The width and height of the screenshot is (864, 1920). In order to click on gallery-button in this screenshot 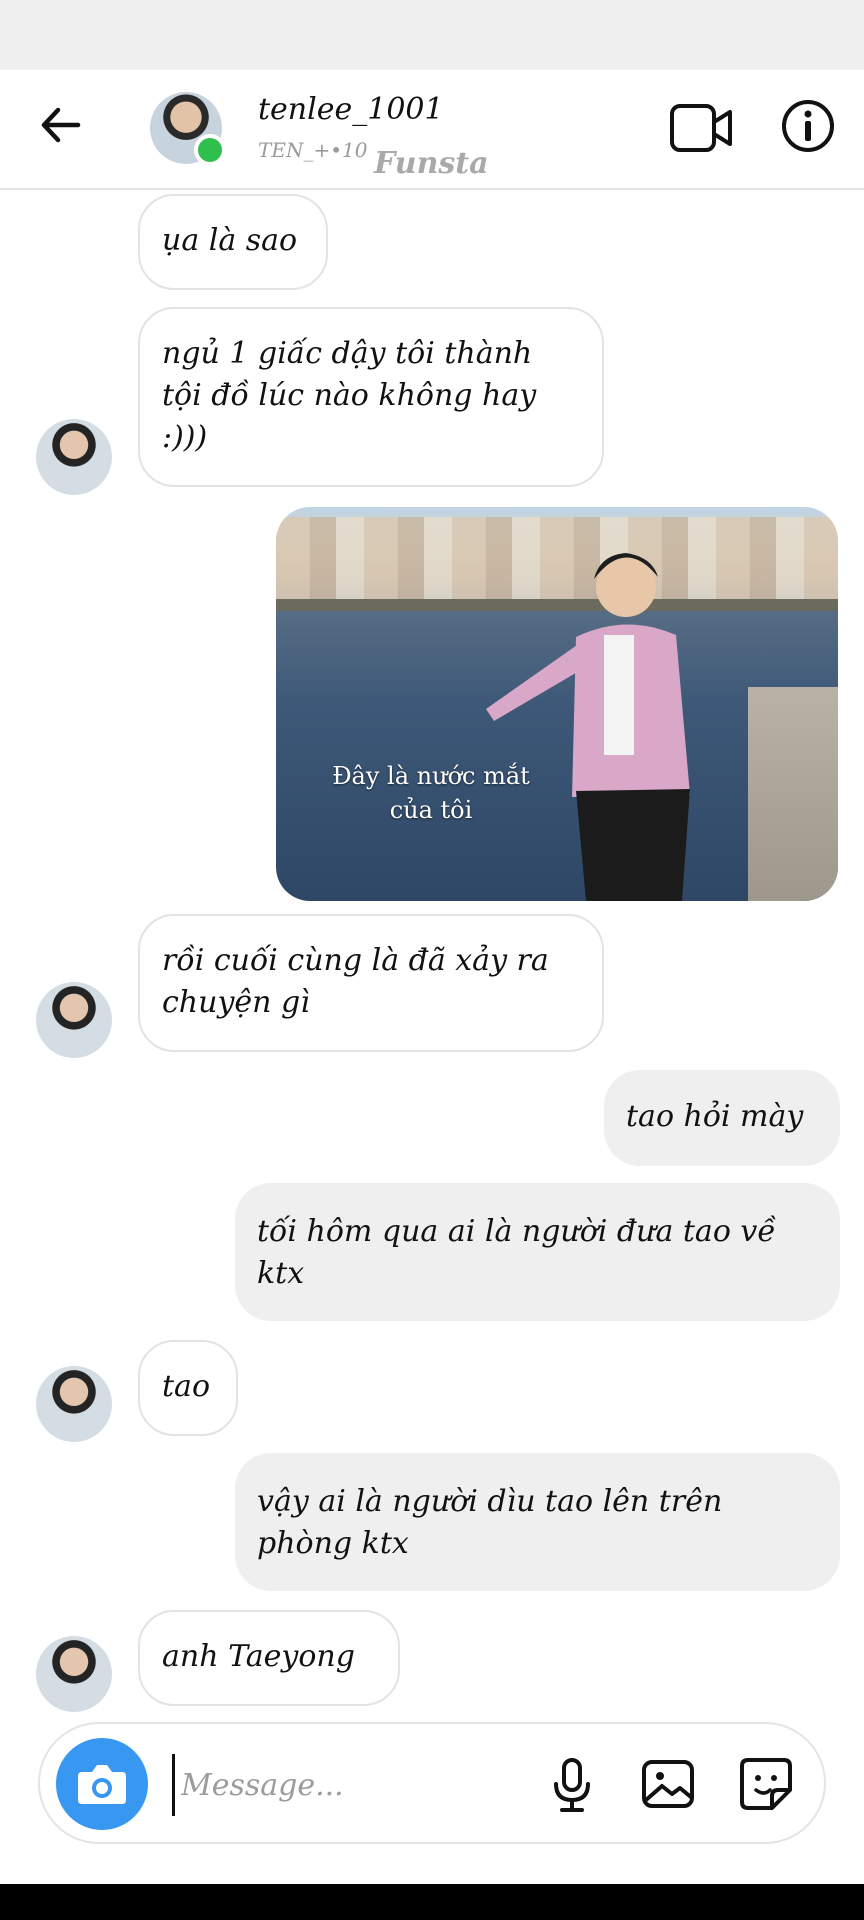, I will do `click(668, 1784)`.